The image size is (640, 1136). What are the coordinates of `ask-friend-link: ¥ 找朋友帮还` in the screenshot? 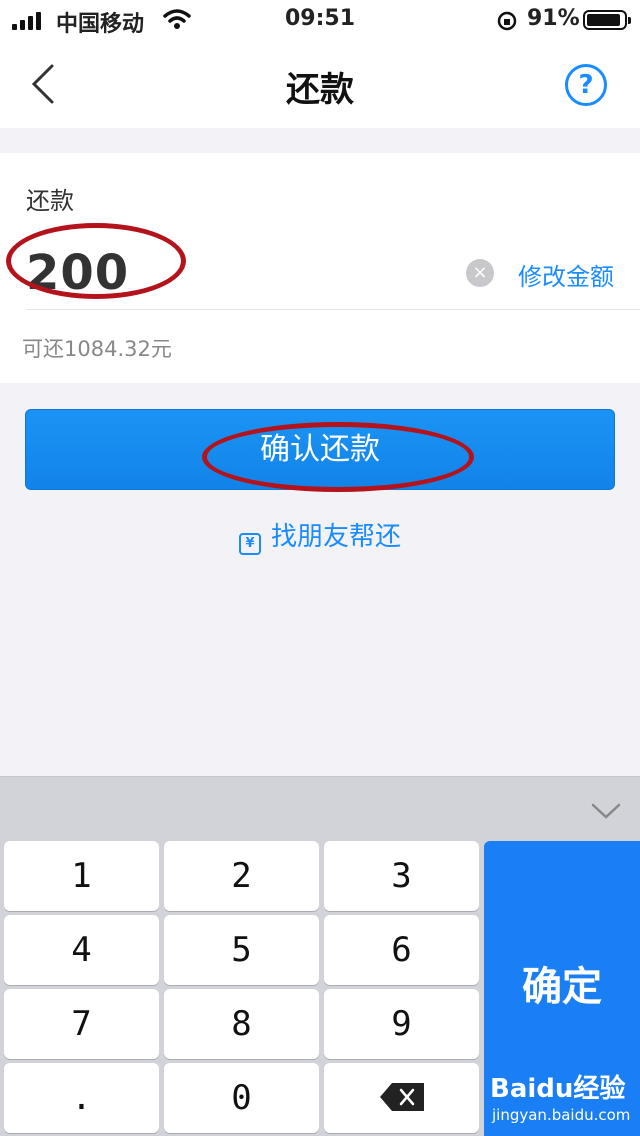 It's located at (320, 535).